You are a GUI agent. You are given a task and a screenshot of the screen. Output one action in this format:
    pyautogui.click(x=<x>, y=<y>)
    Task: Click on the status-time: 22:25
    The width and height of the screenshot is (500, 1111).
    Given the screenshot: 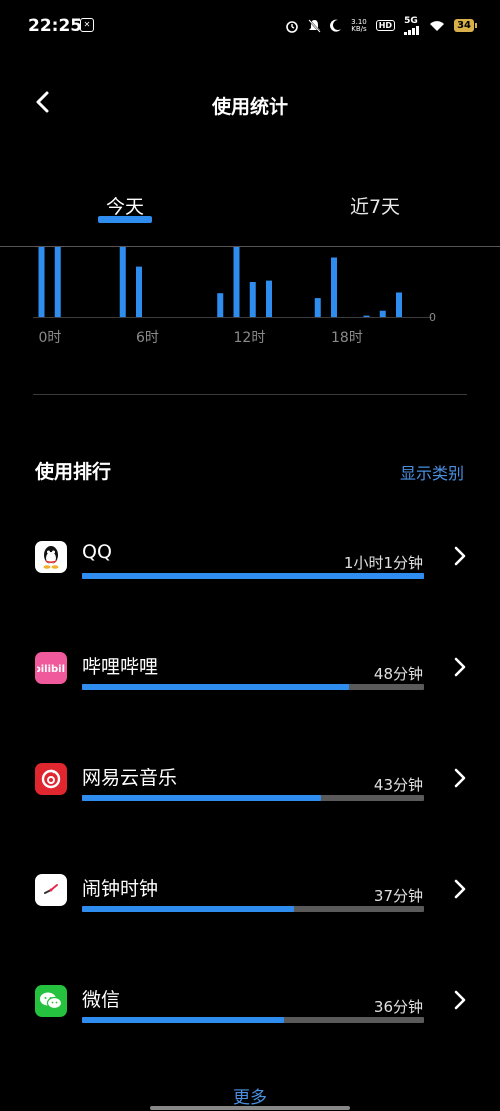 What is the action you would take?
    pyautogui.click(x=55, y=26)
    